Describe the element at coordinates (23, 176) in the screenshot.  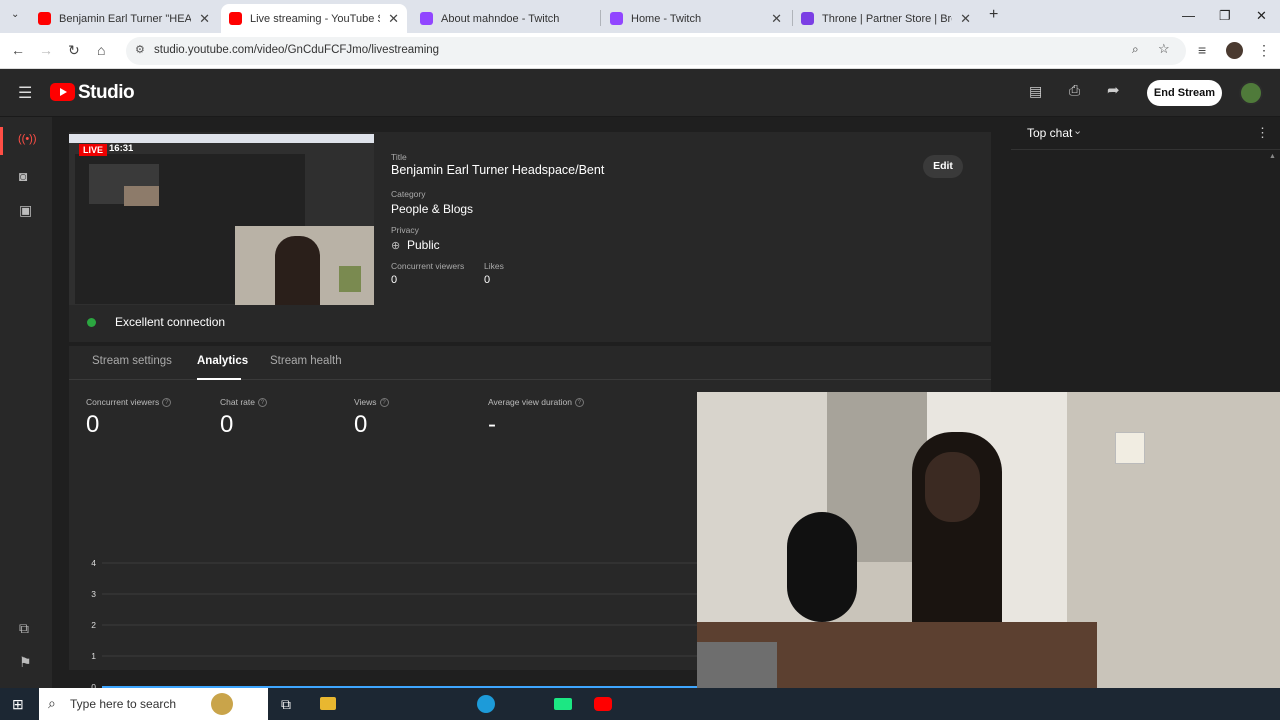
I see `webcam-icon: ◙` at that location.